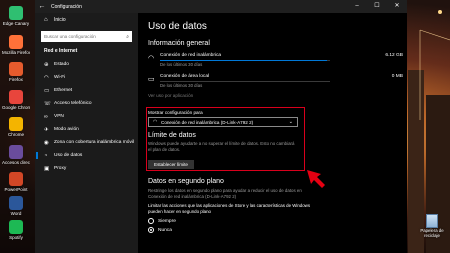 The image size is (450, 253). I want to click on connection-name: Conexión de red inalámbrica, so click(191, 55).